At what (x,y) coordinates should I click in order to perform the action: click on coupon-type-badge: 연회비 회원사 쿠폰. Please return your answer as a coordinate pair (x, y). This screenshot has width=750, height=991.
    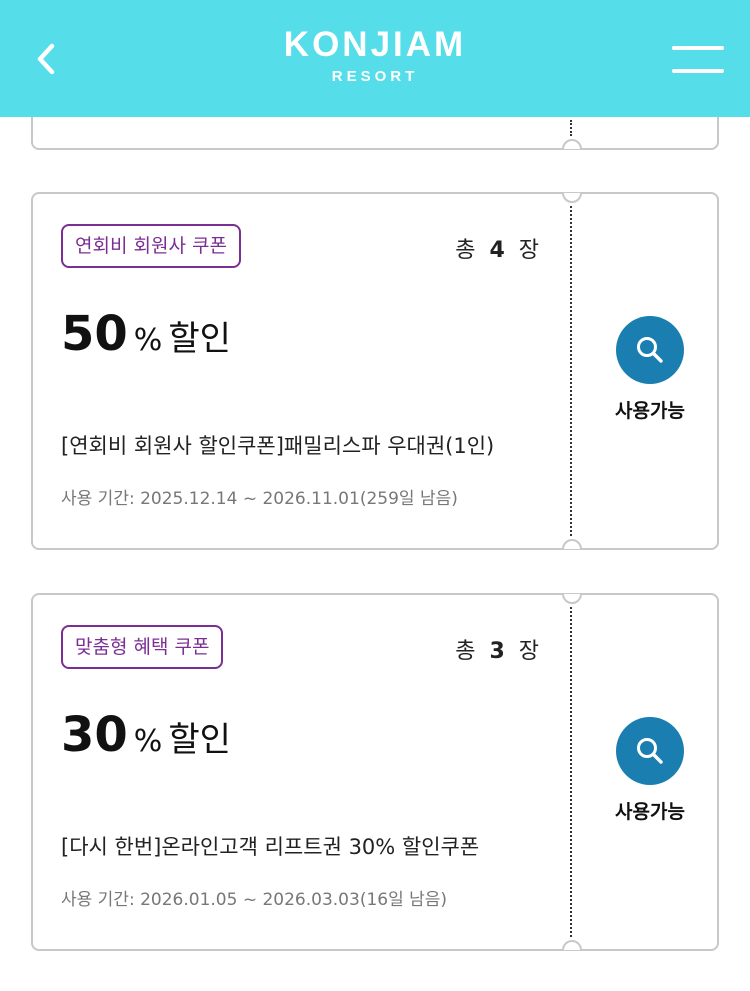
    Looking at the image, I should click on (151, 246).